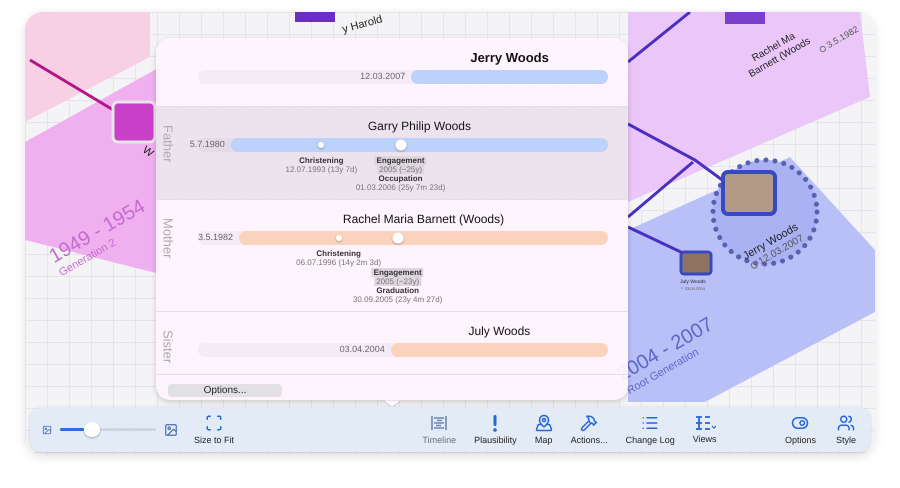  What do you see at coordinates (439, 423) in the screenshot?
I see `timeline-icon` at bounding box center [439, 423].